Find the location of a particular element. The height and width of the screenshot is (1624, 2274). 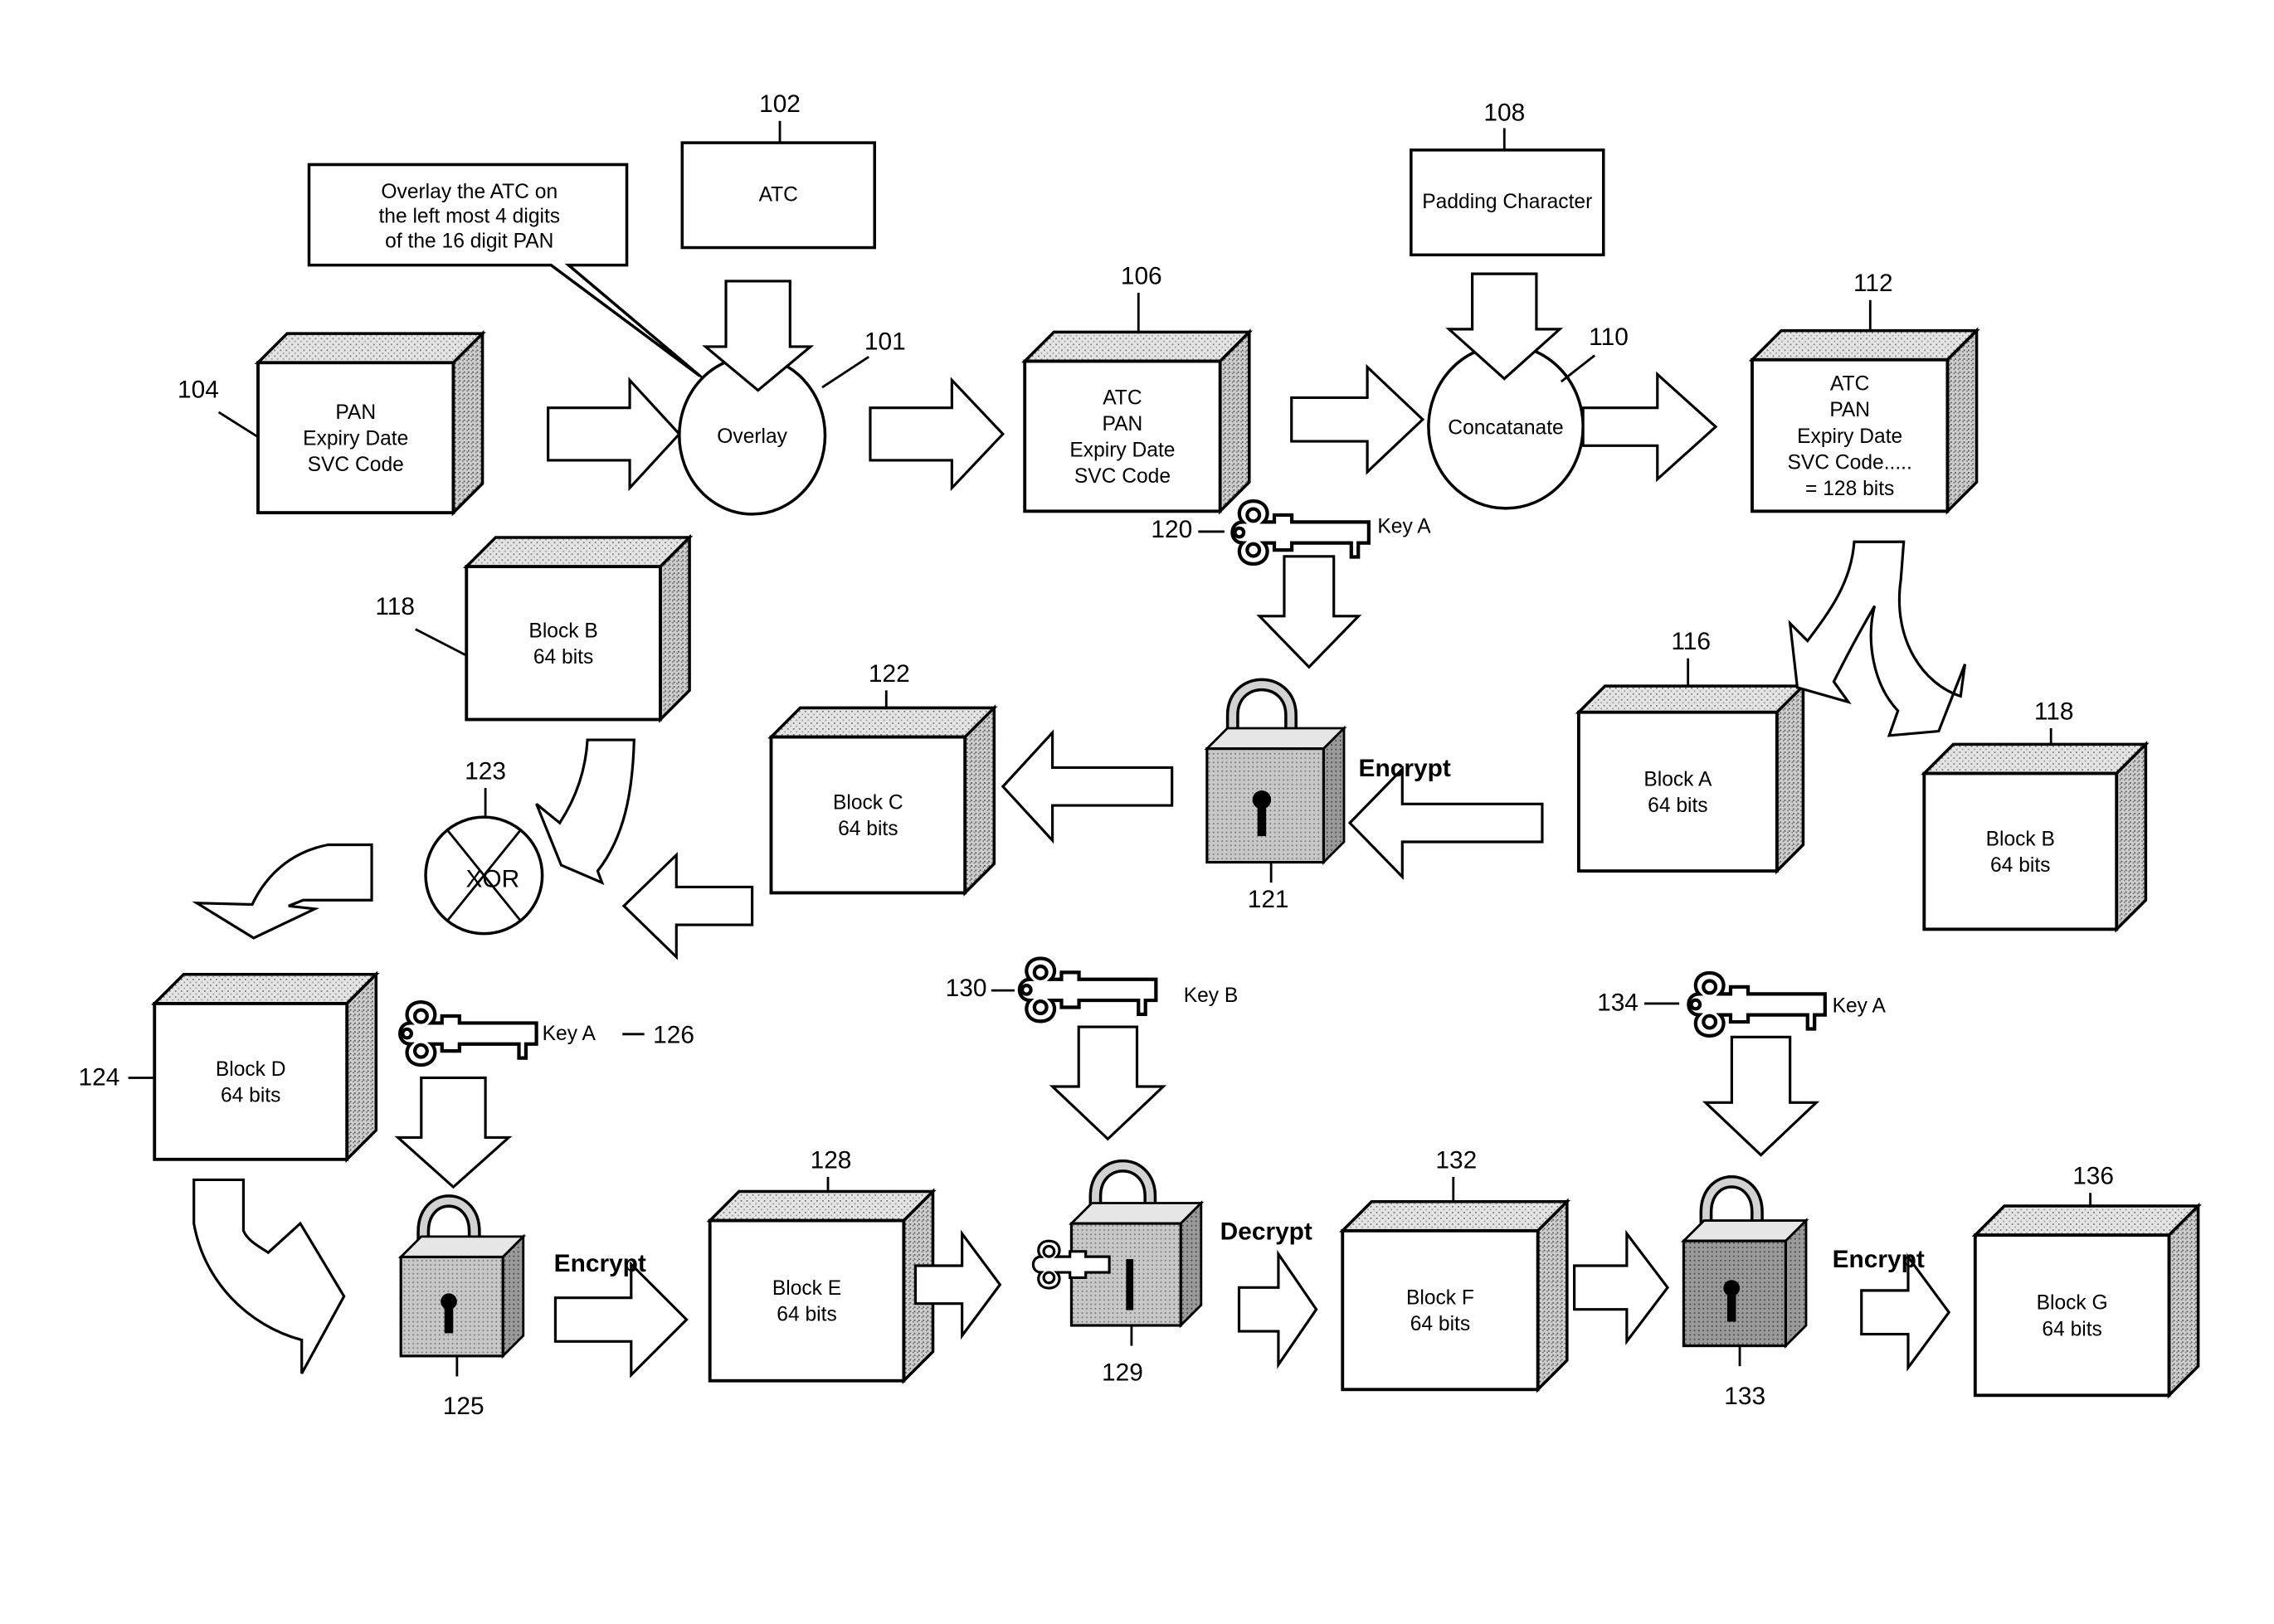

split-arrow-icon is located at coordinates (1878, 638).